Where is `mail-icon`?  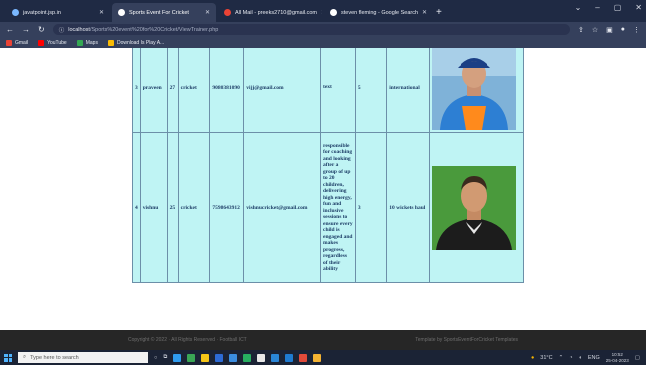
mail-icon is located at coordinates (233, 357).